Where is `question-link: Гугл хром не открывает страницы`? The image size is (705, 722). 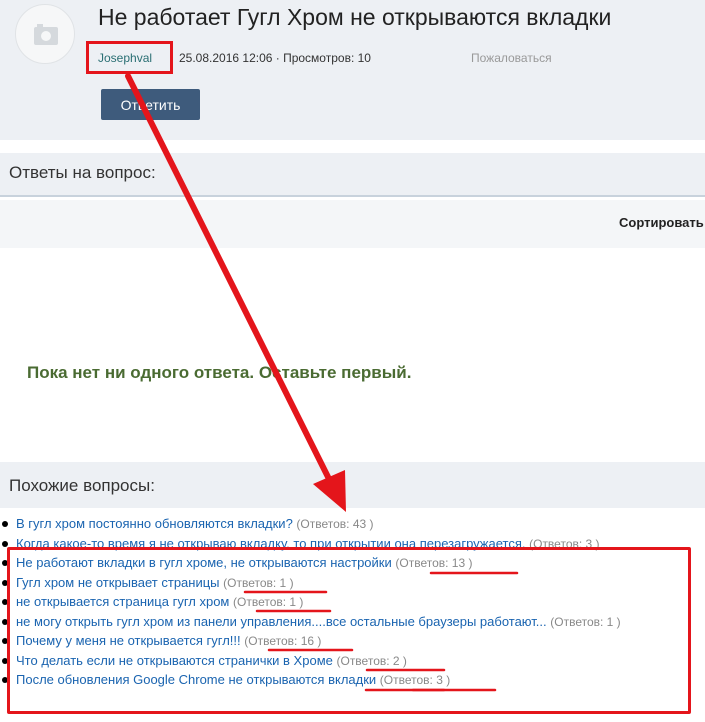
question-link: Гугл хром не открывает страницы is located at coordinates (118, 582).